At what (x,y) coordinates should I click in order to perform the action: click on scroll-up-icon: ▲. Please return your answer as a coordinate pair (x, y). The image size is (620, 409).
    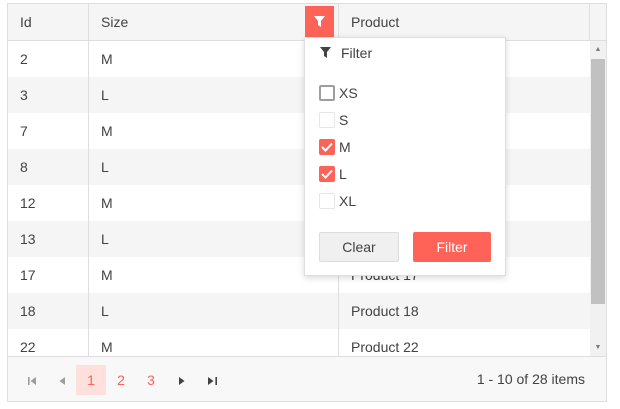
    Looking at the image, I should click on (598, 49).